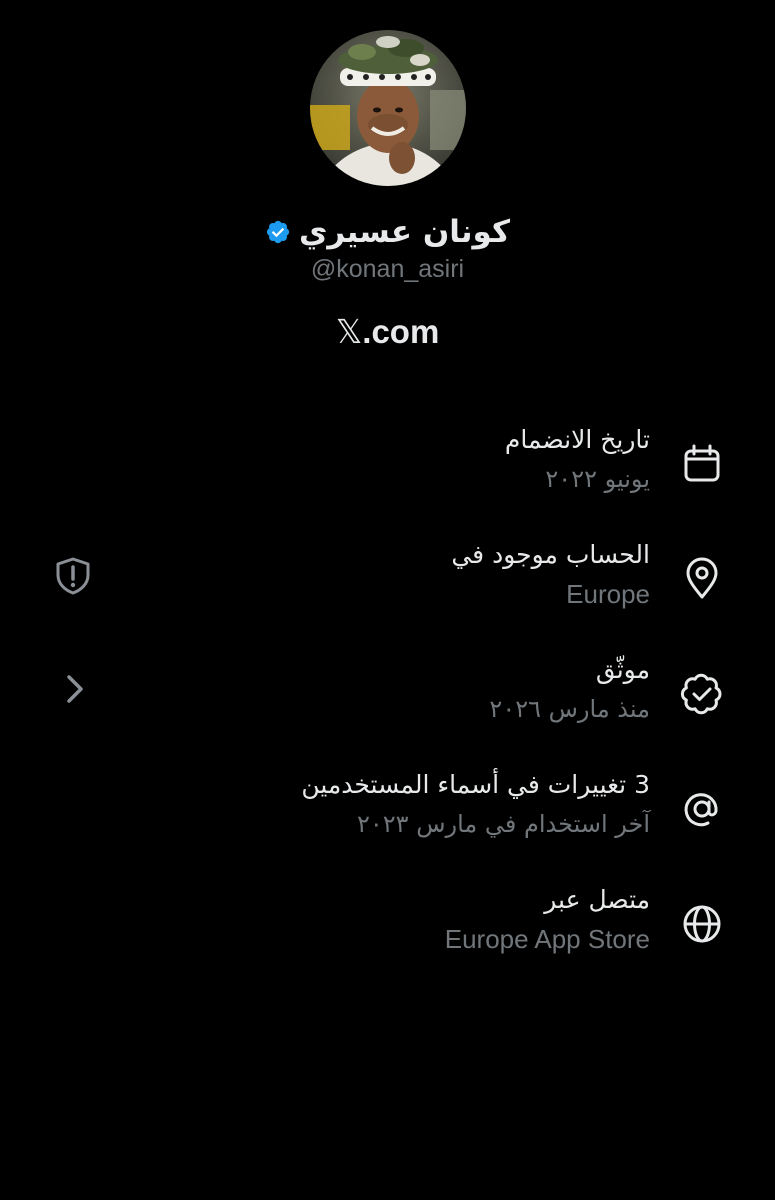  Describe the element at coordinates (475, 784) in the screenshot. I see `row-title: 3 تغييرات في أسماء المستخدمين` at that location.